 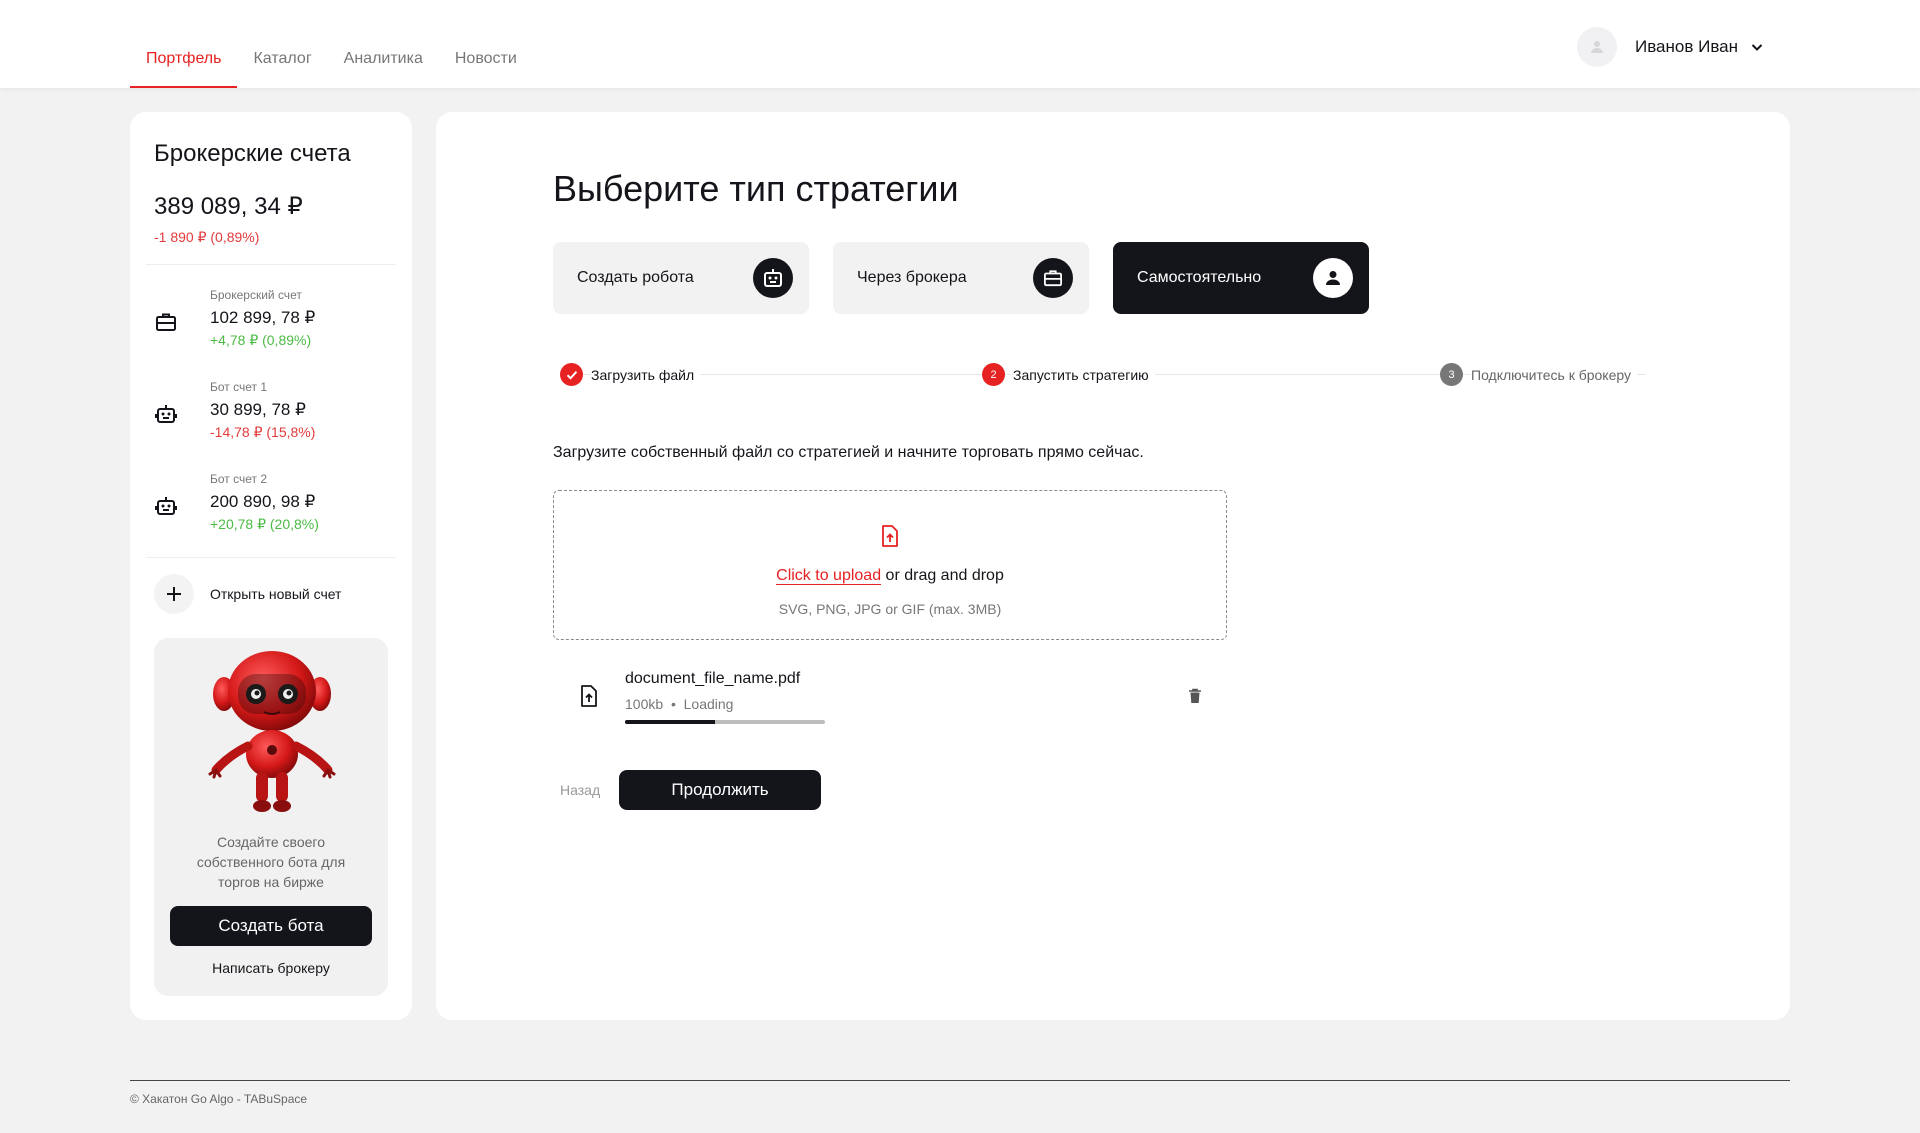 What do you see at coordinates (960, 1080) in the screenshot?
I see `footer-divider` at bounding box center [960, 1080].